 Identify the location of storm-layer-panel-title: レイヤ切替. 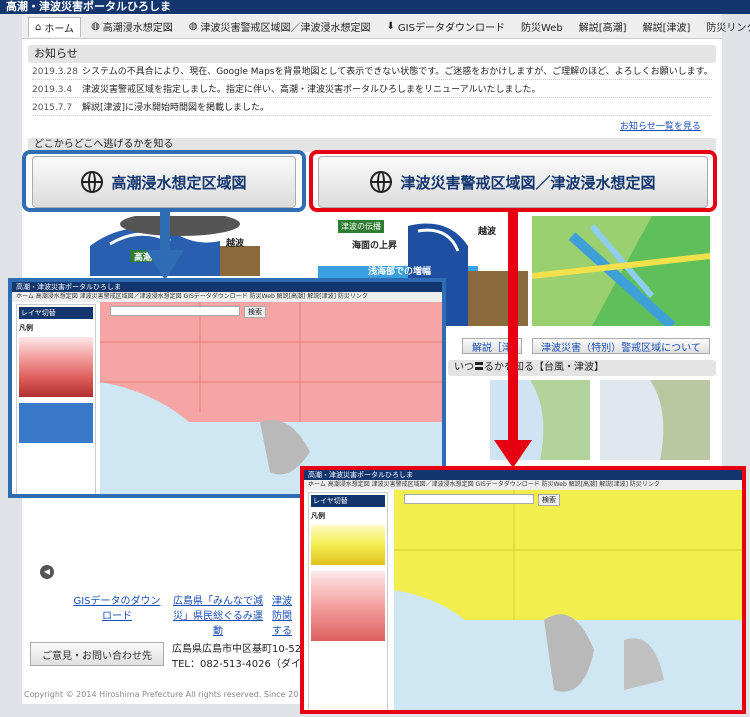
(56, 313).